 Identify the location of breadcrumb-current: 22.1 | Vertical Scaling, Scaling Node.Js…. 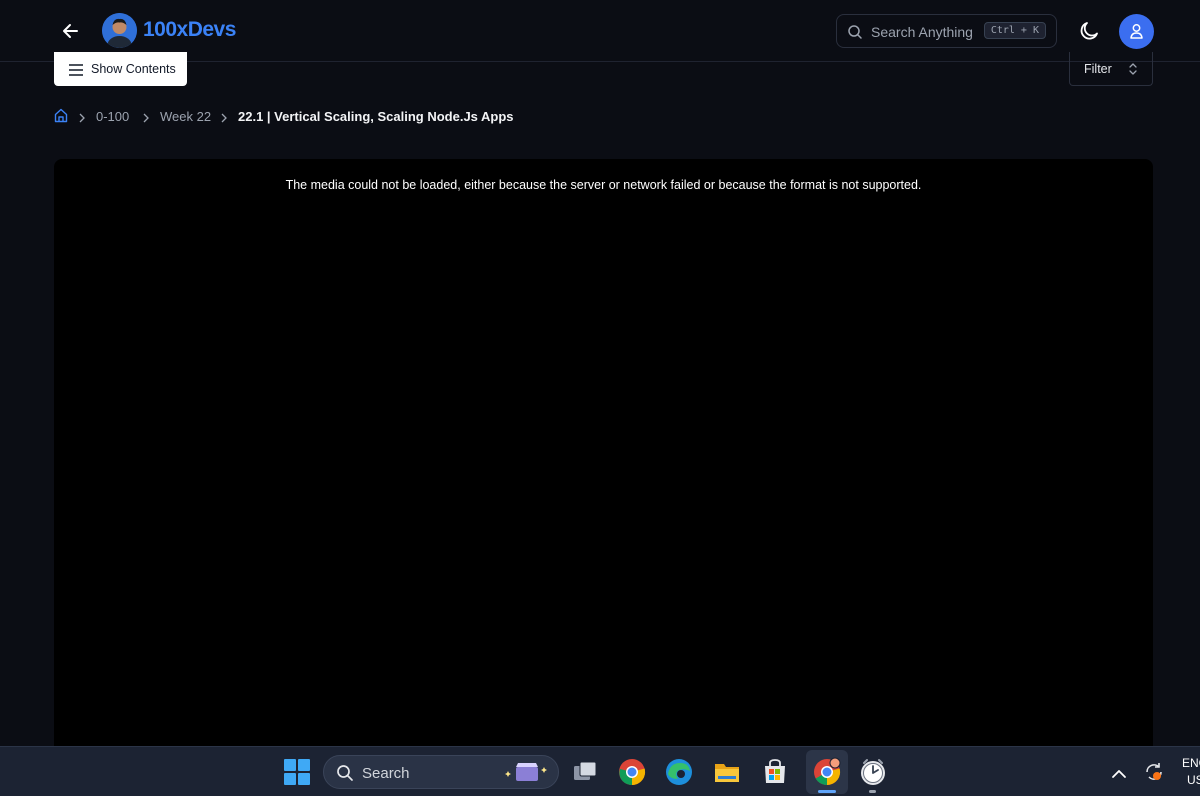
(376, 116).